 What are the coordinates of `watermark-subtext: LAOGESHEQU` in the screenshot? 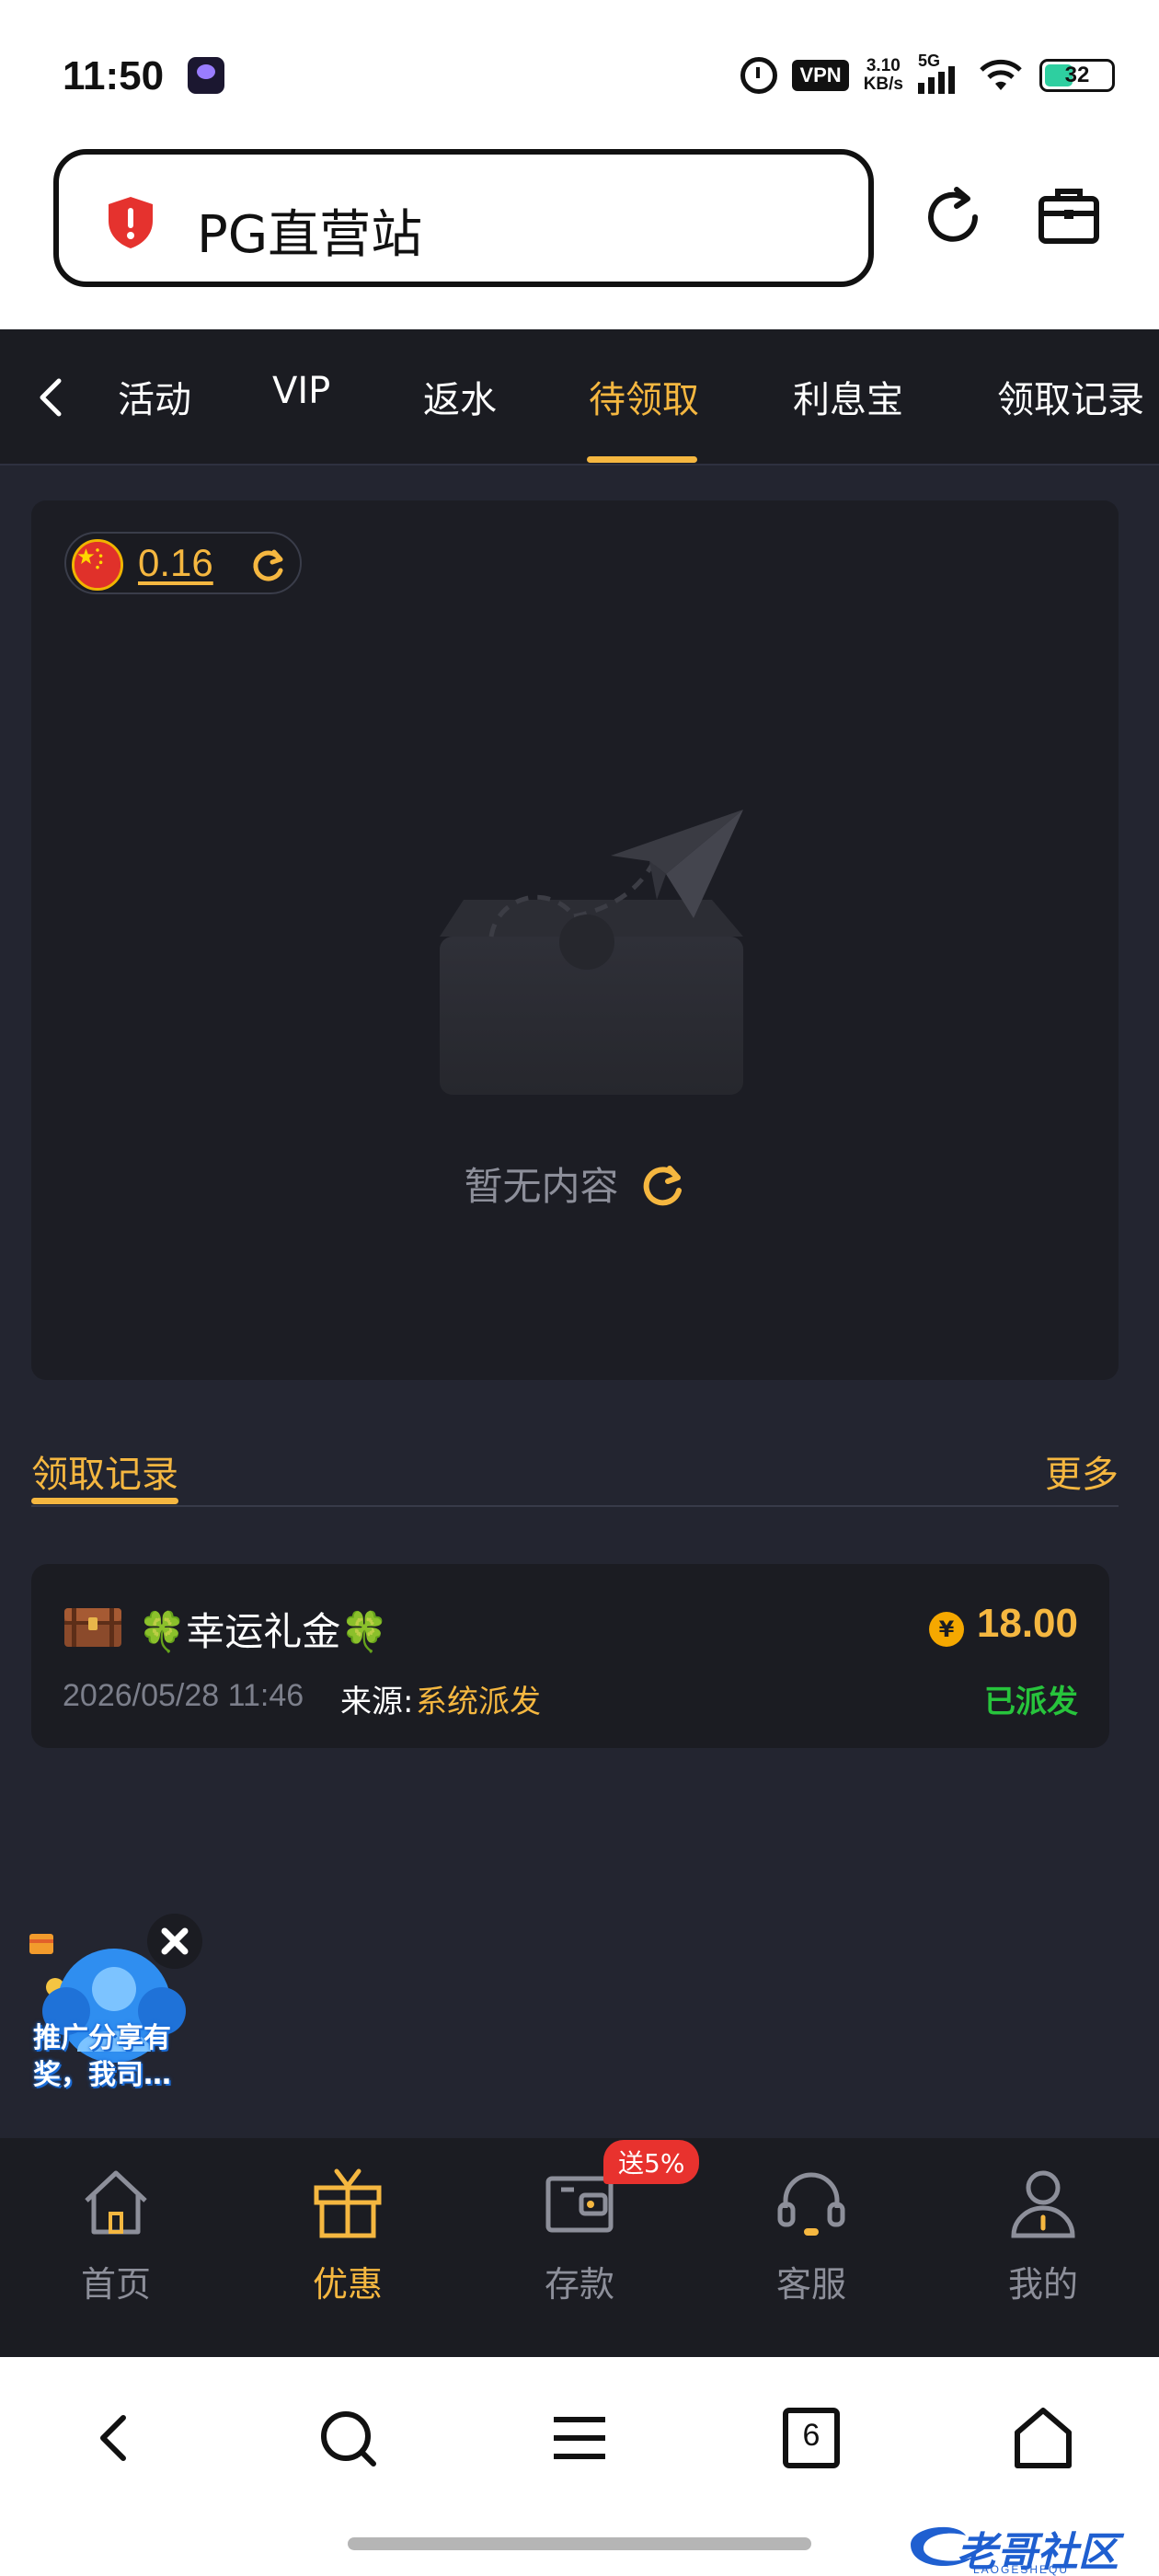 It's located at (1021, 2569).